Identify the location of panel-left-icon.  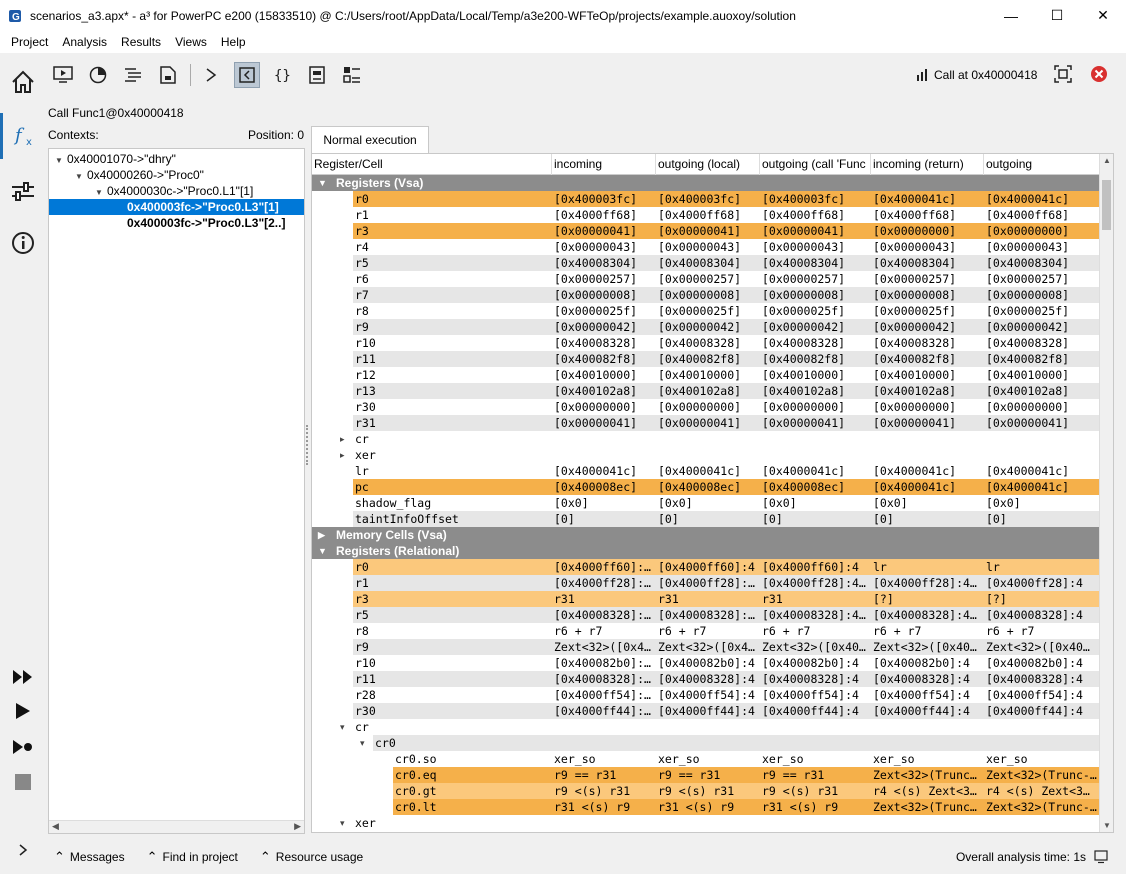
(247, 75).